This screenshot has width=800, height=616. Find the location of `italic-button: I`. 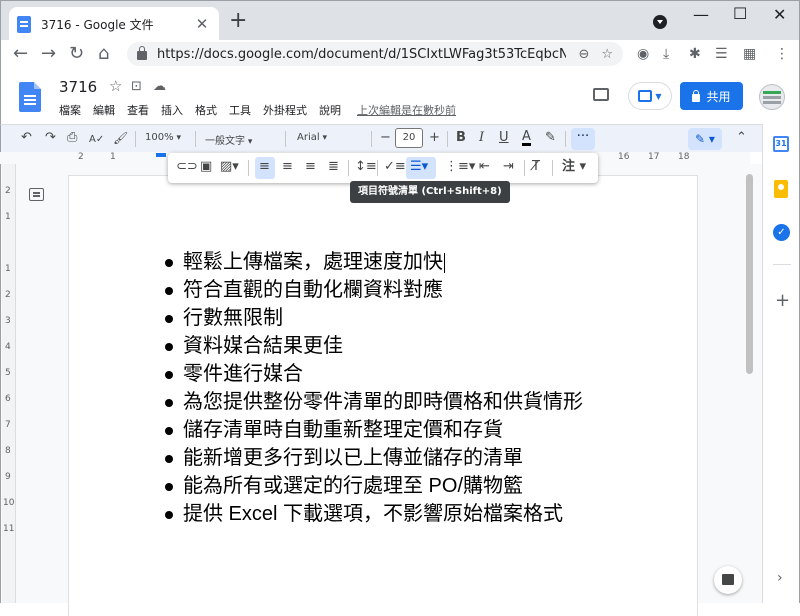

italic-button: I is located at coordinates (481, 138).